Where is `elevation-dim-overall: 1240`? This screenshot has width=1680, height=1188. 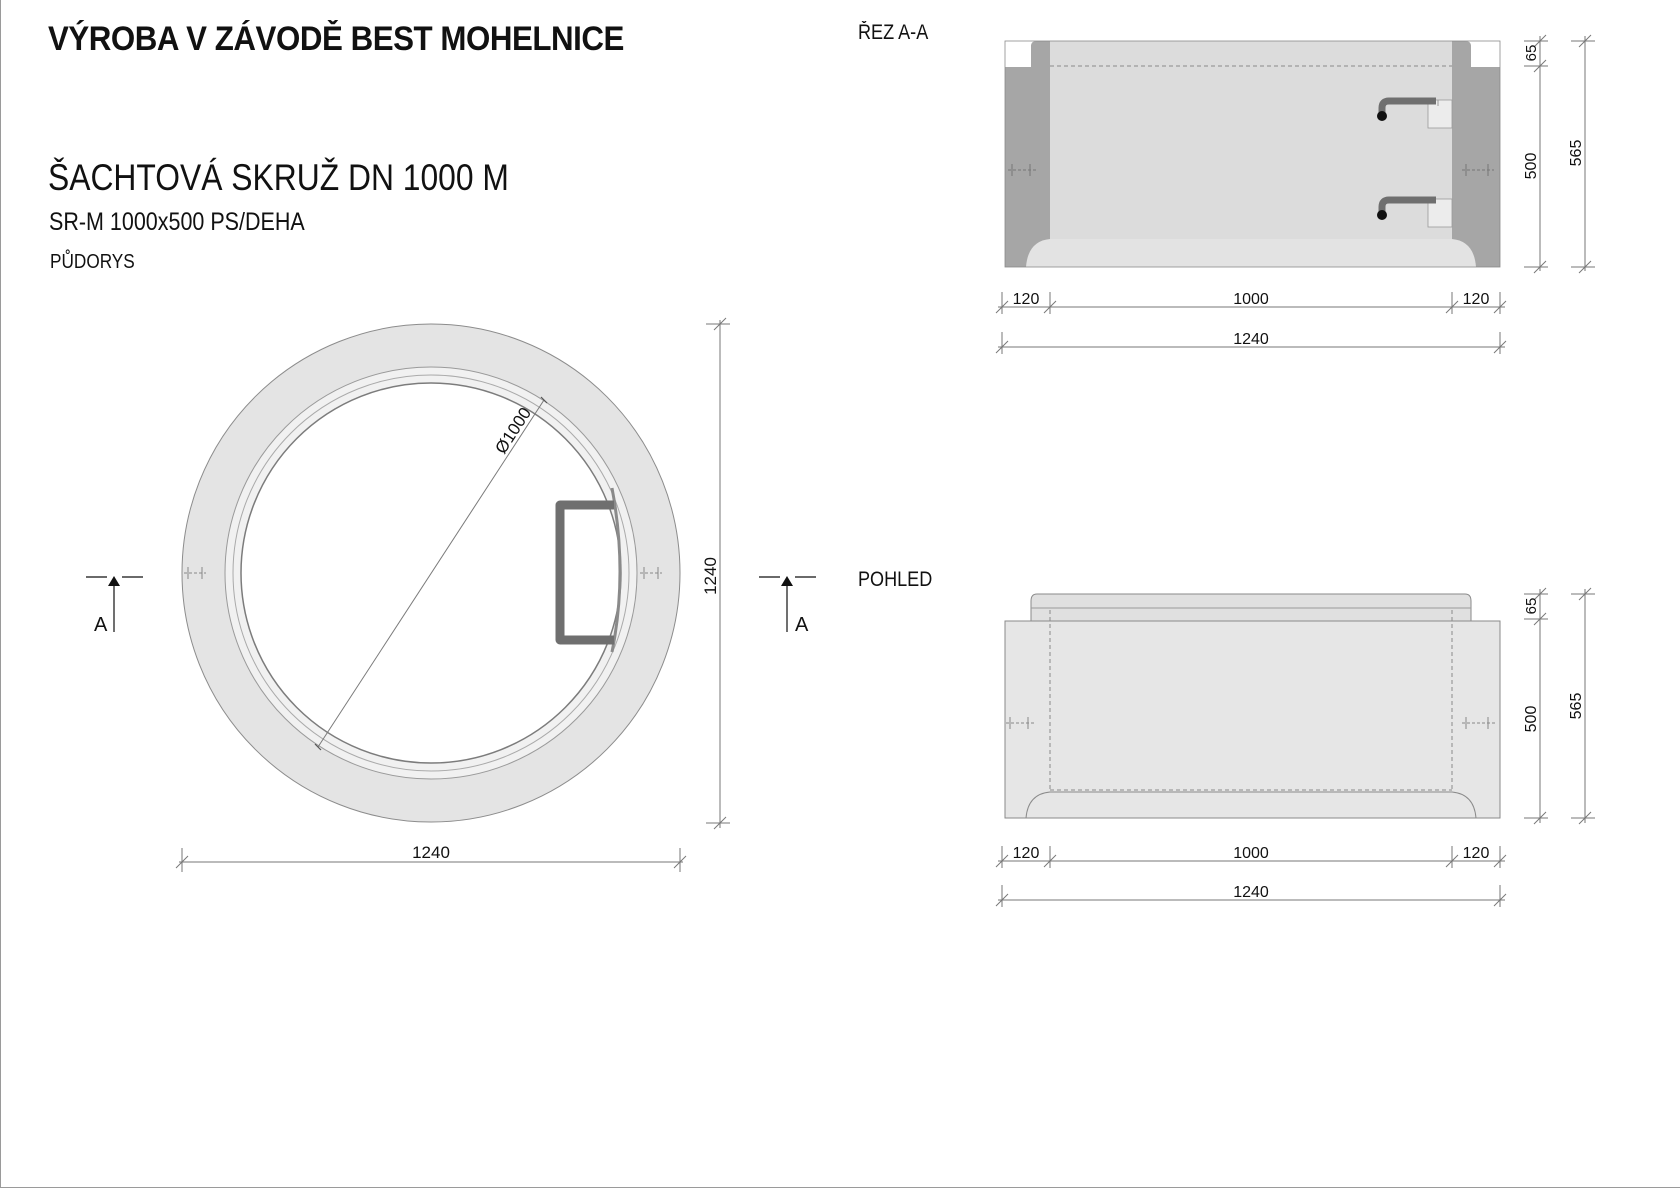
elevation-dim-overall: 1240 is located at coordinates (1251, 892).